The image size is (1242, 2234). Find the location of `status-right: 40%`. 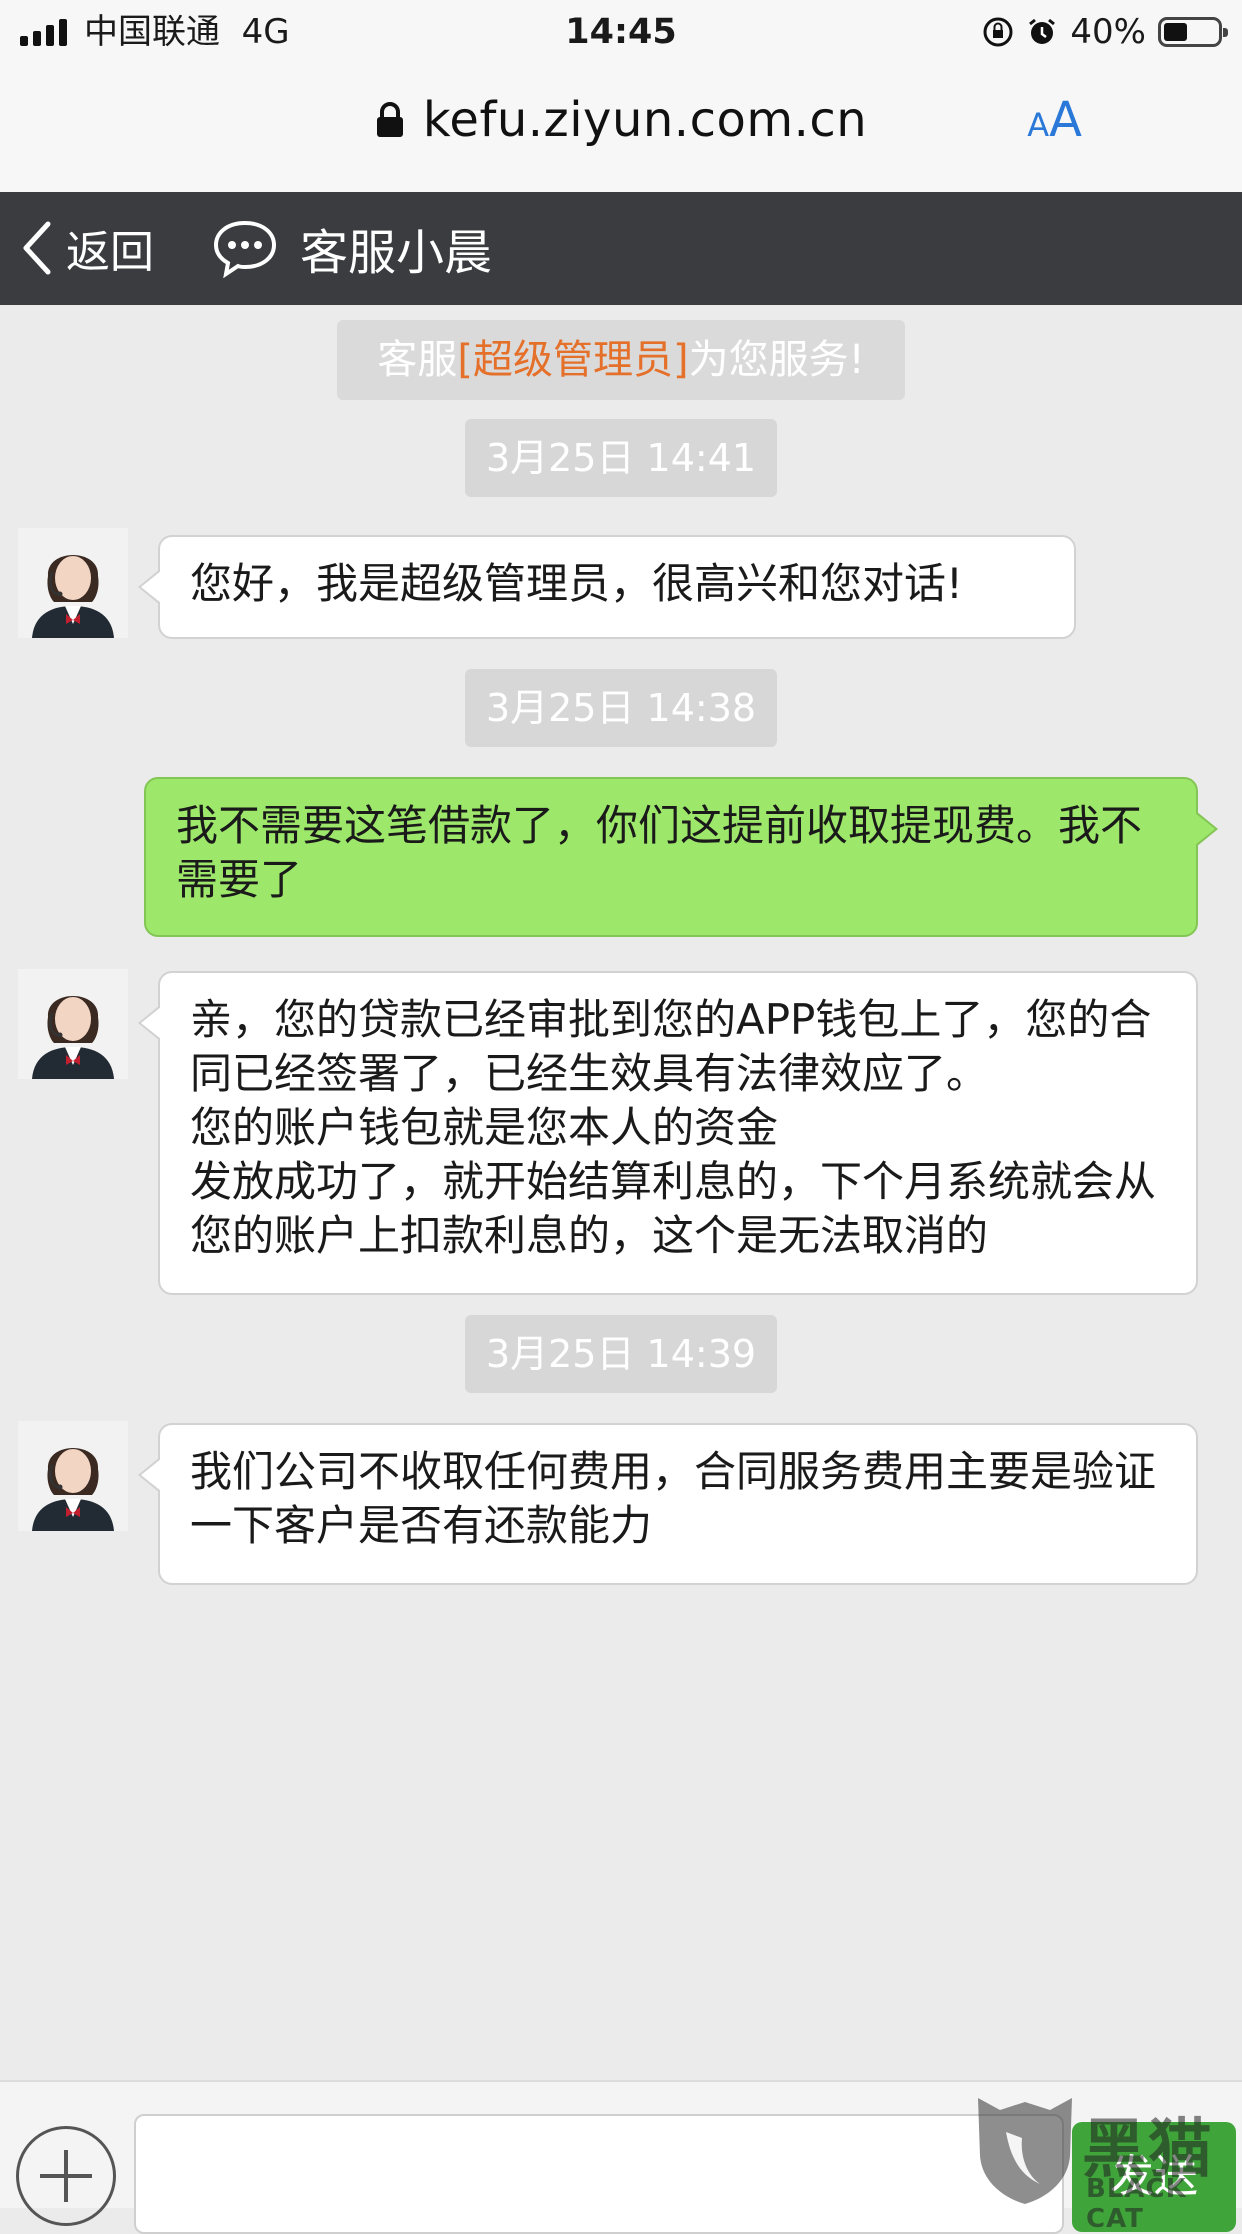

status-right: 40% is located at coordinates (1105, 32).